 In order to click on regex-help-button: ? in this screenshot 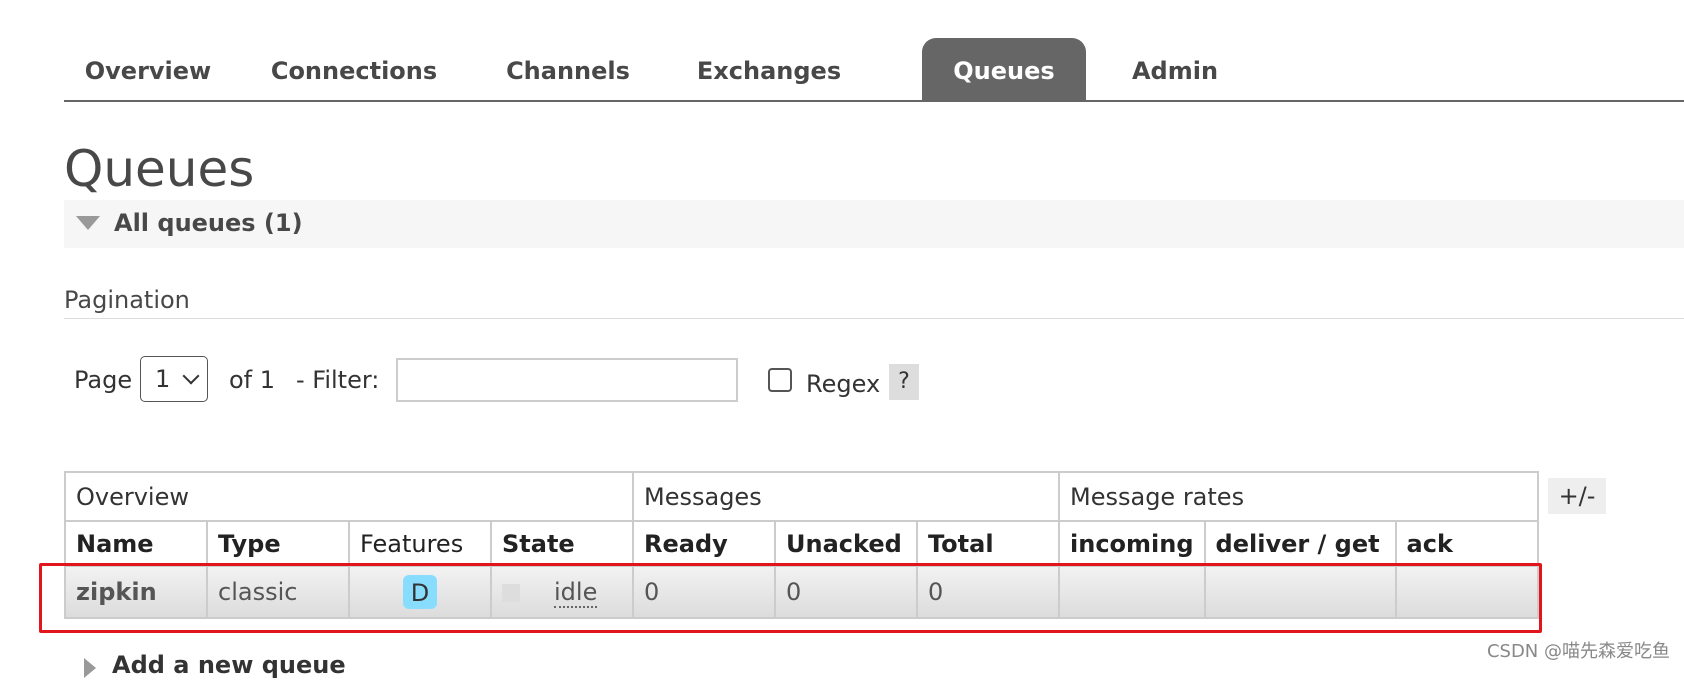, I will do `click(904, 382)`.